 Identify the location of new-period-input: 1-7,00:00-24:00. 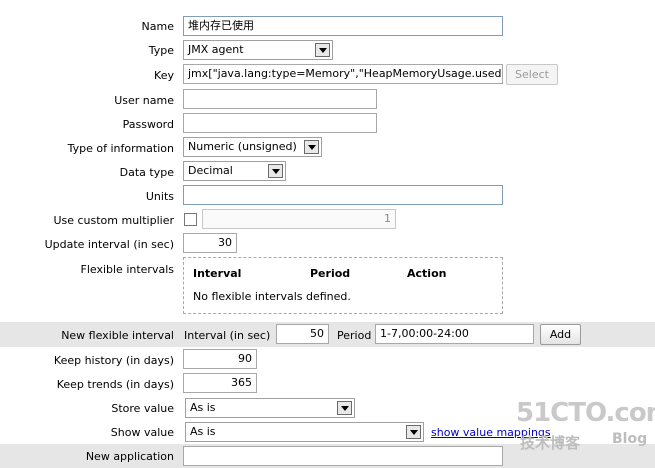
(454, 334).